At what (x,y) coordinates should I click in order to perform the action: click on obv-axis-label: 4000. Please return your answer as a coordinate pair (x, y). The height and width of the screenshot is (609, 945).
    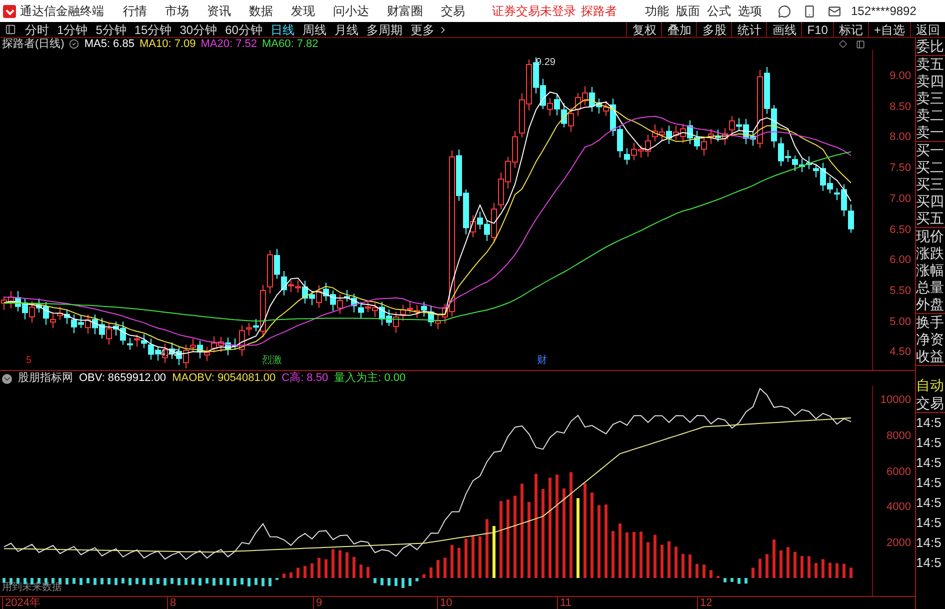
    Looking at the image, I should click on (898, 507).